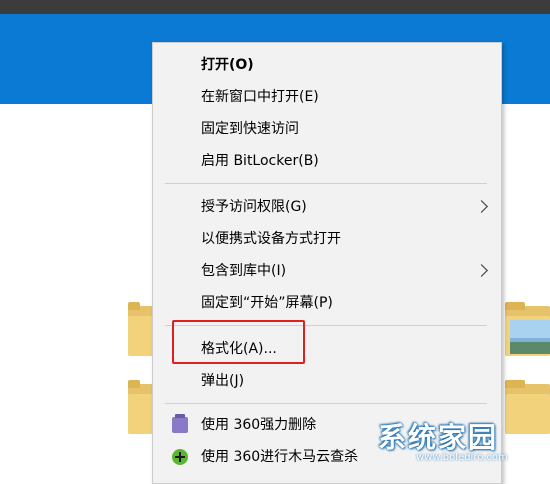 This screenshot has width=550, height=484. I want to click on shredder-icon, so click(180, 423).